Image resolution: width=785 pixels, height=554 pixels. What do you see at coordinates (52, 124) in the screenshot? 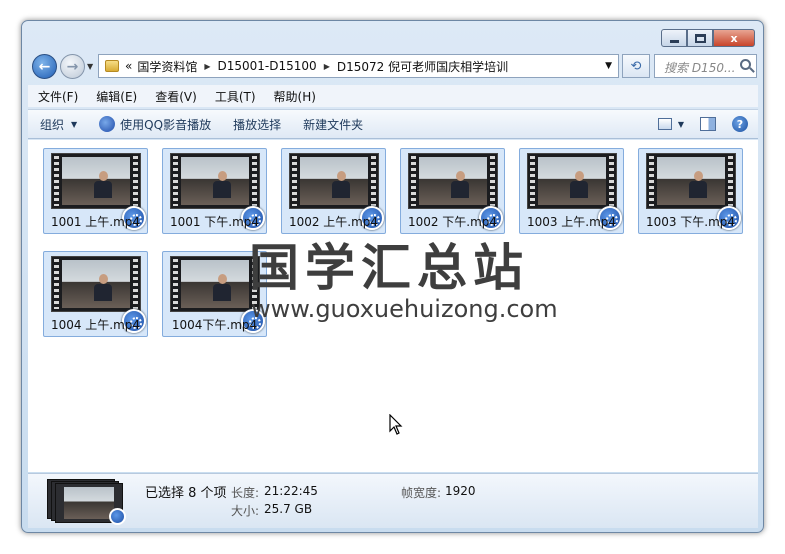
I see `organize-label: 组织` at bounding box center [52, 124].